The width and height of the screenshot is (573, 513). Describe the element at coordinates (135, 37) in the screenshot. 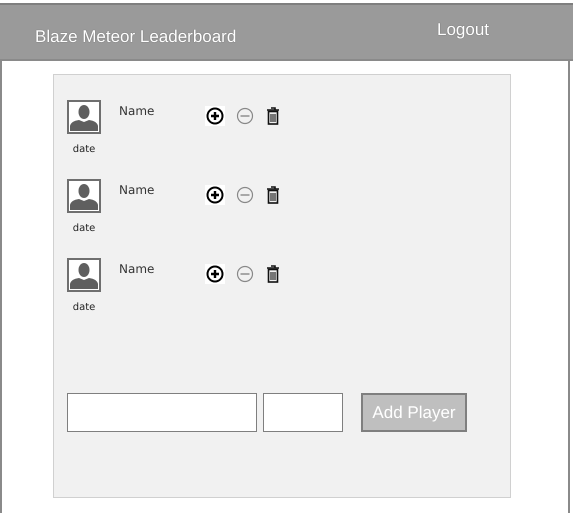

I see `app-title: Blaze Meteor Leaderboard` at that location.